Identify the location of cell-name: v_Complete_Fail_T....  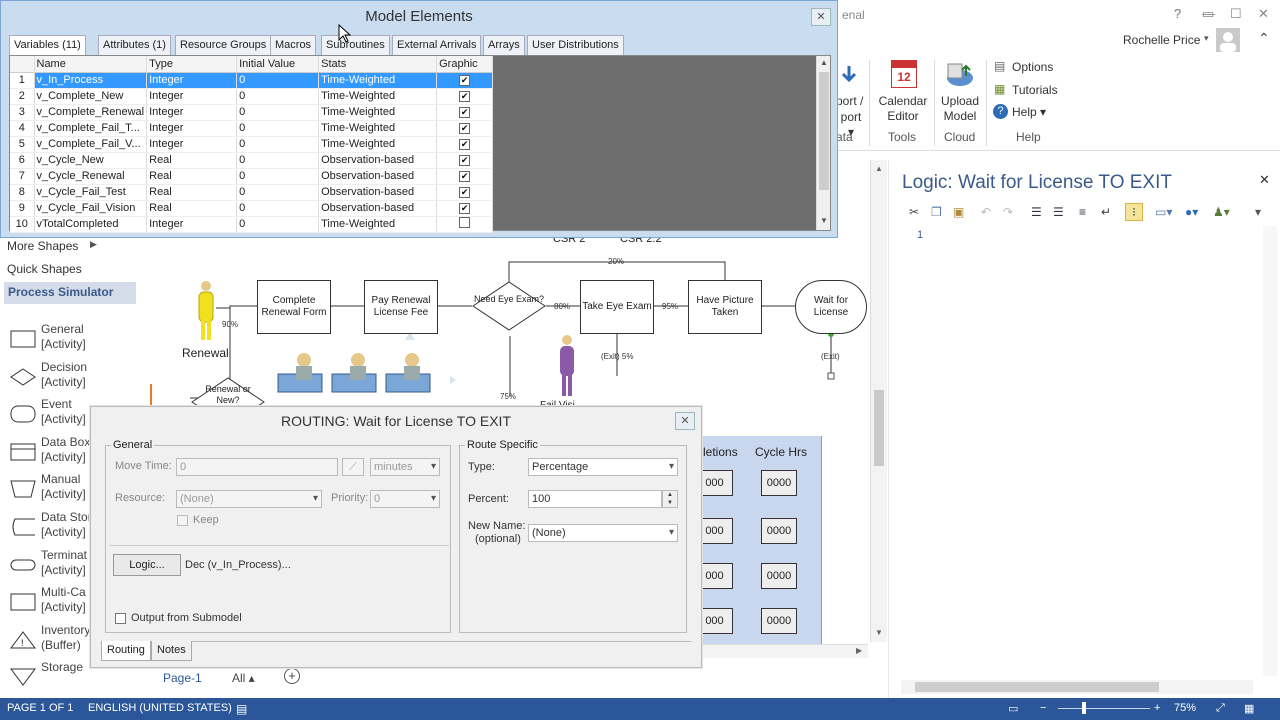
(91, 128).